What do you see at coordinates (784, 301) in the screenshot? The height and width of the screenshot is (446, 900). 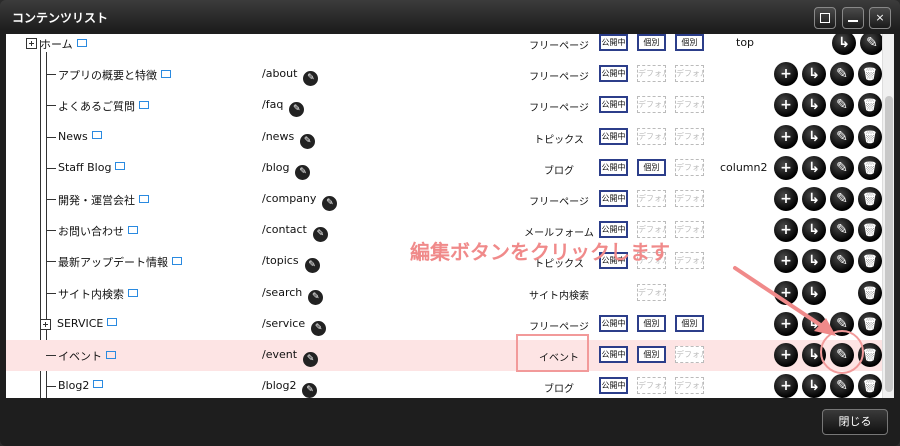 I see `annotation-arrow` at bounding box center [784, 301].